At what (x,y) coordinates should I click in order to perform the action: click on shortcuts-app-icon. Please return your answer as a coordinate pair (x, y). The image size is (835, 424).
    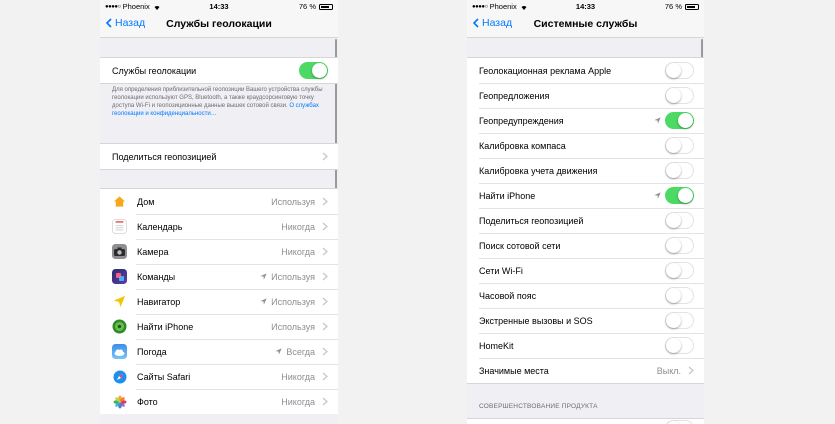
    Looking at the image, I should click on (119, 276).